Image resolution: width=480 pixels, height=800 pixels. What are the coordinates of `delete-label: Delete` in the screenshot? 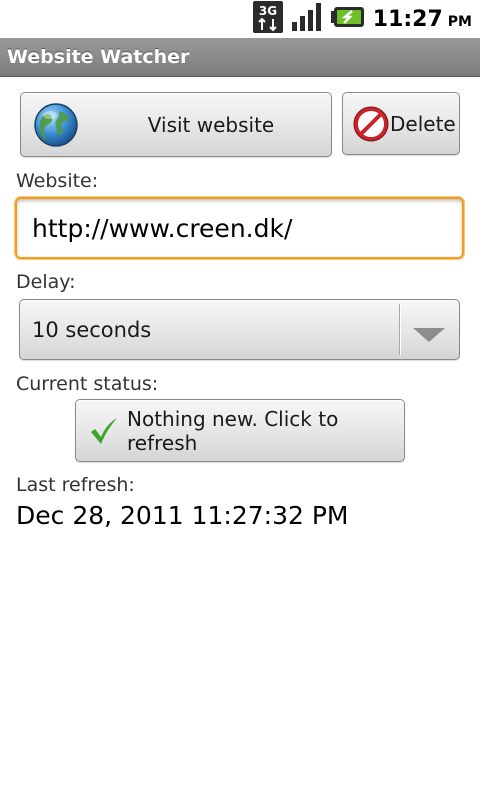 It's located at (423, 123).